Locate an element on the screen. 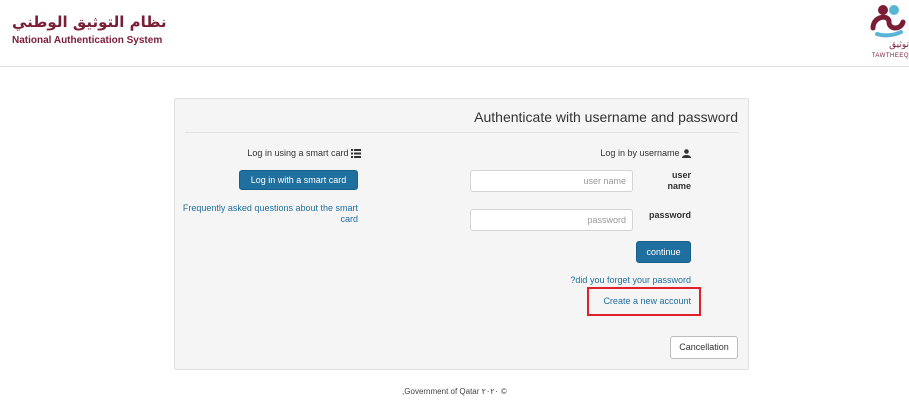  username-title-label: Log in by username is located at coordinates (640, 153).